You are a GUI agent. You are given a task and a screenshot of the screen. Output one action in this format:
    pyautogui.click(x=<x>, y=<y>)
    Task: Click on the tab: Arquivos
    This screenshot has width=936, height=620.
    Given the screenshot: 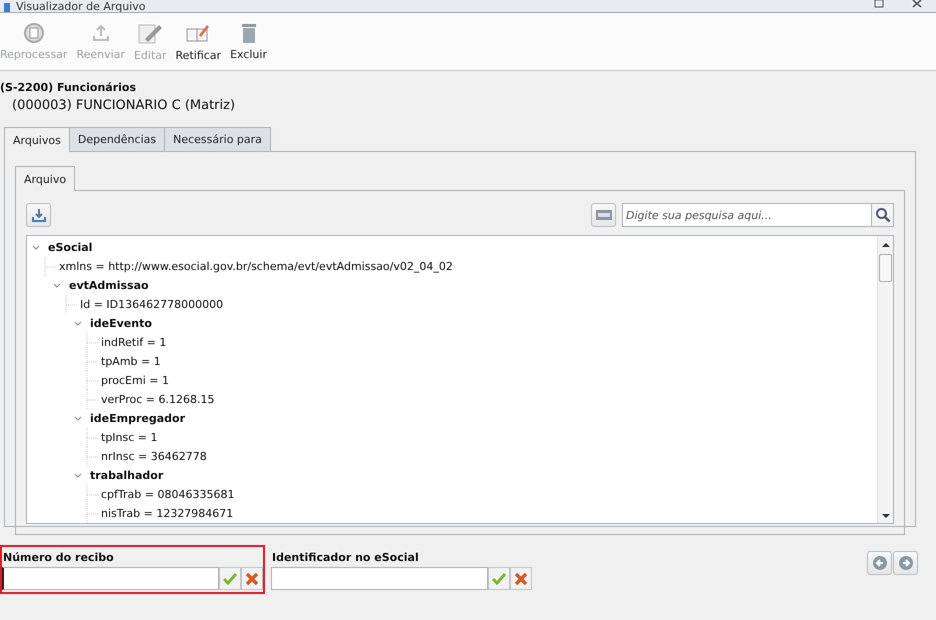 What is the action you would take?
    pyautogui.click(x=37, y=139)
    